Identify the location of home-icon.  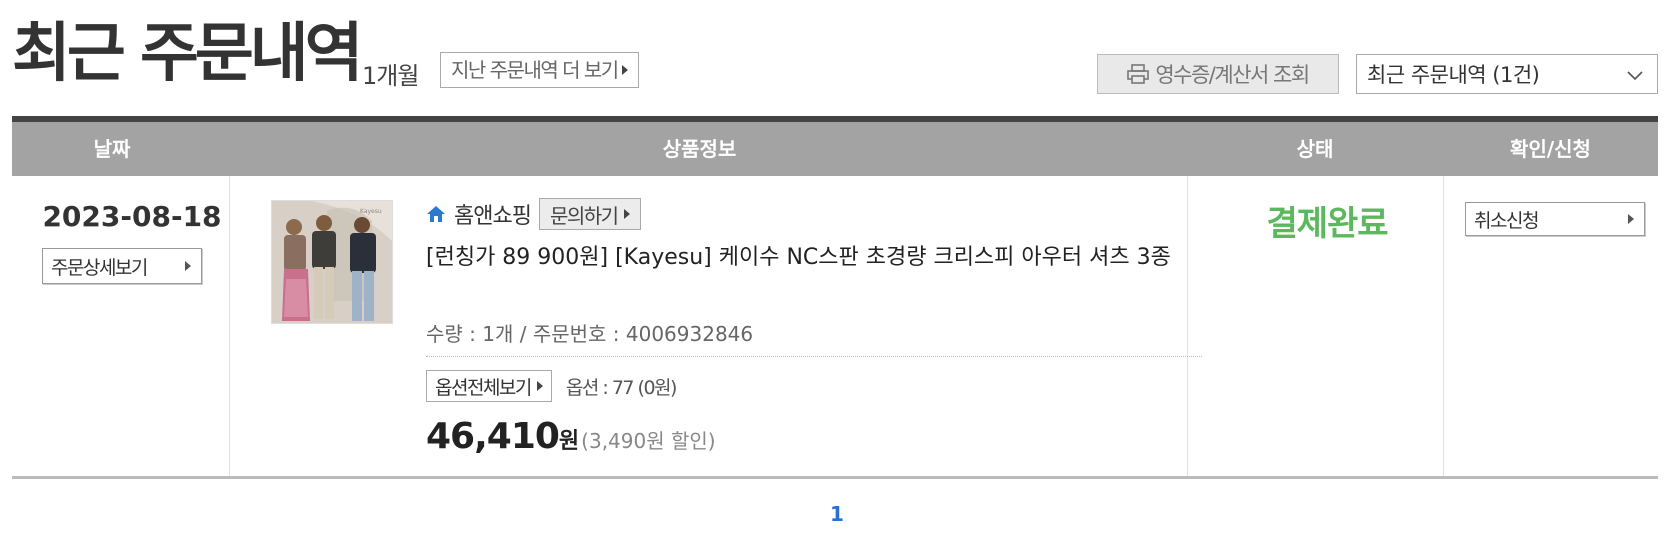
(436, 214).